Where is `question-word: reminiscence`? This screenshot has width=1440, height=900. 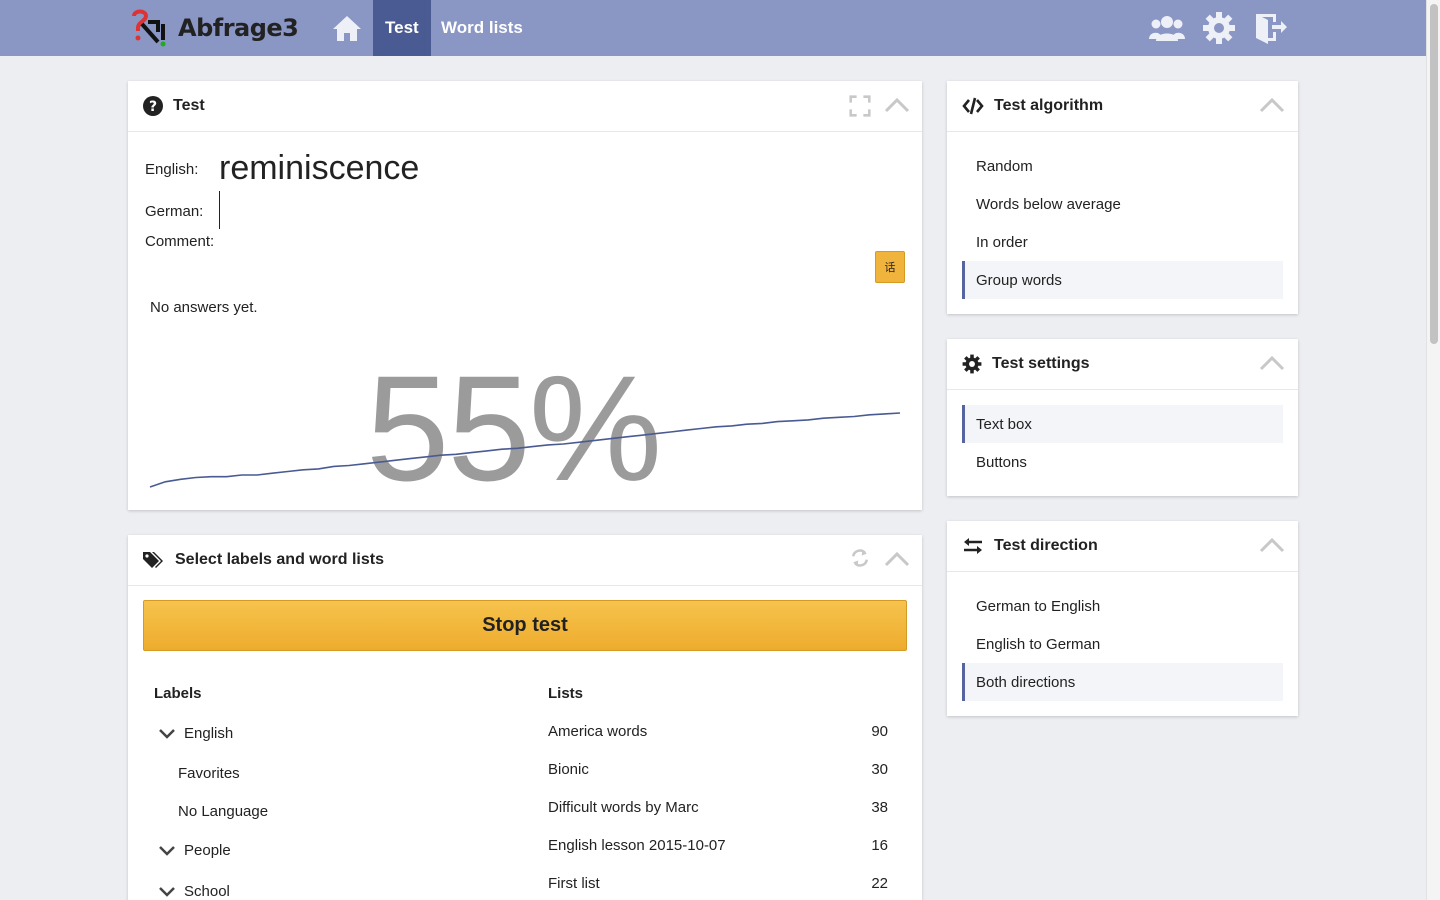
question-word: reminiscence is located at coordinates (319, 168).